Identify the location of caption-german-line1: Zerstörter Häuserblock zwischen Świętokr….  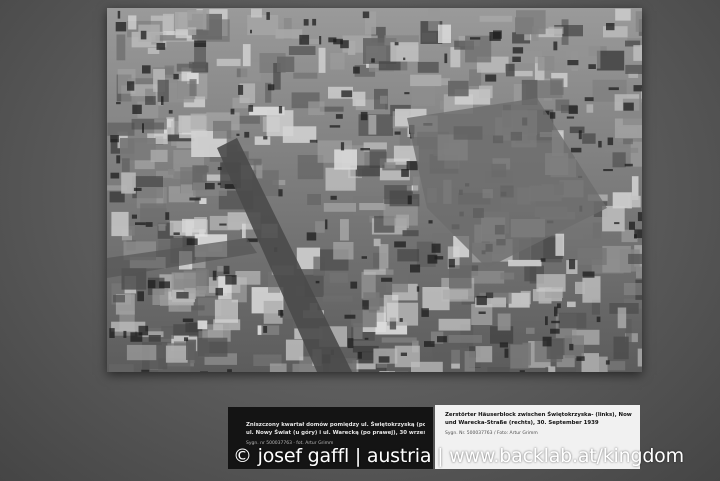
(538, 415).